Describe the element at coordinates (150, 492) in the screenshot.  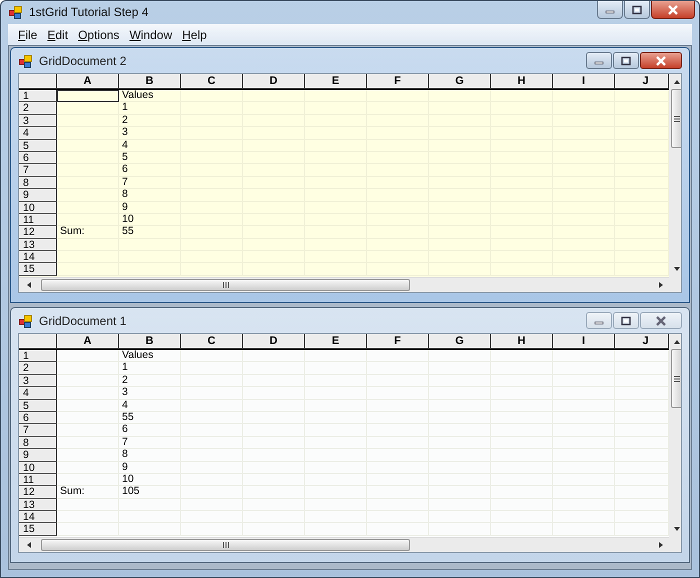
I see `table-cell: 105` at that location.